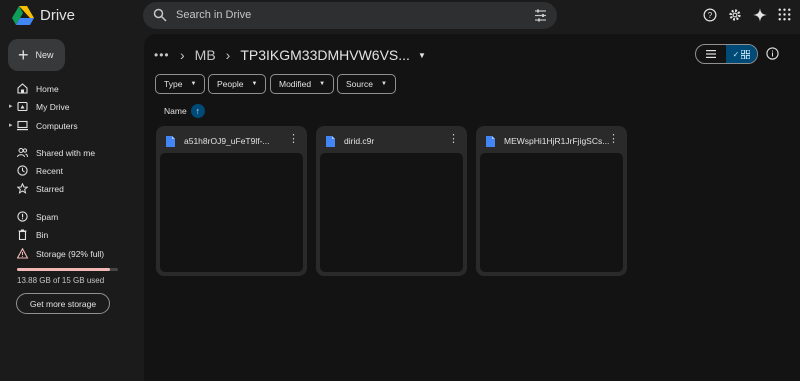 The height and width of the screenshot is (381, 800). Describe the element at coordinates (747, 14) in the screenshot. I see `top-right-icons: ?` at that location.